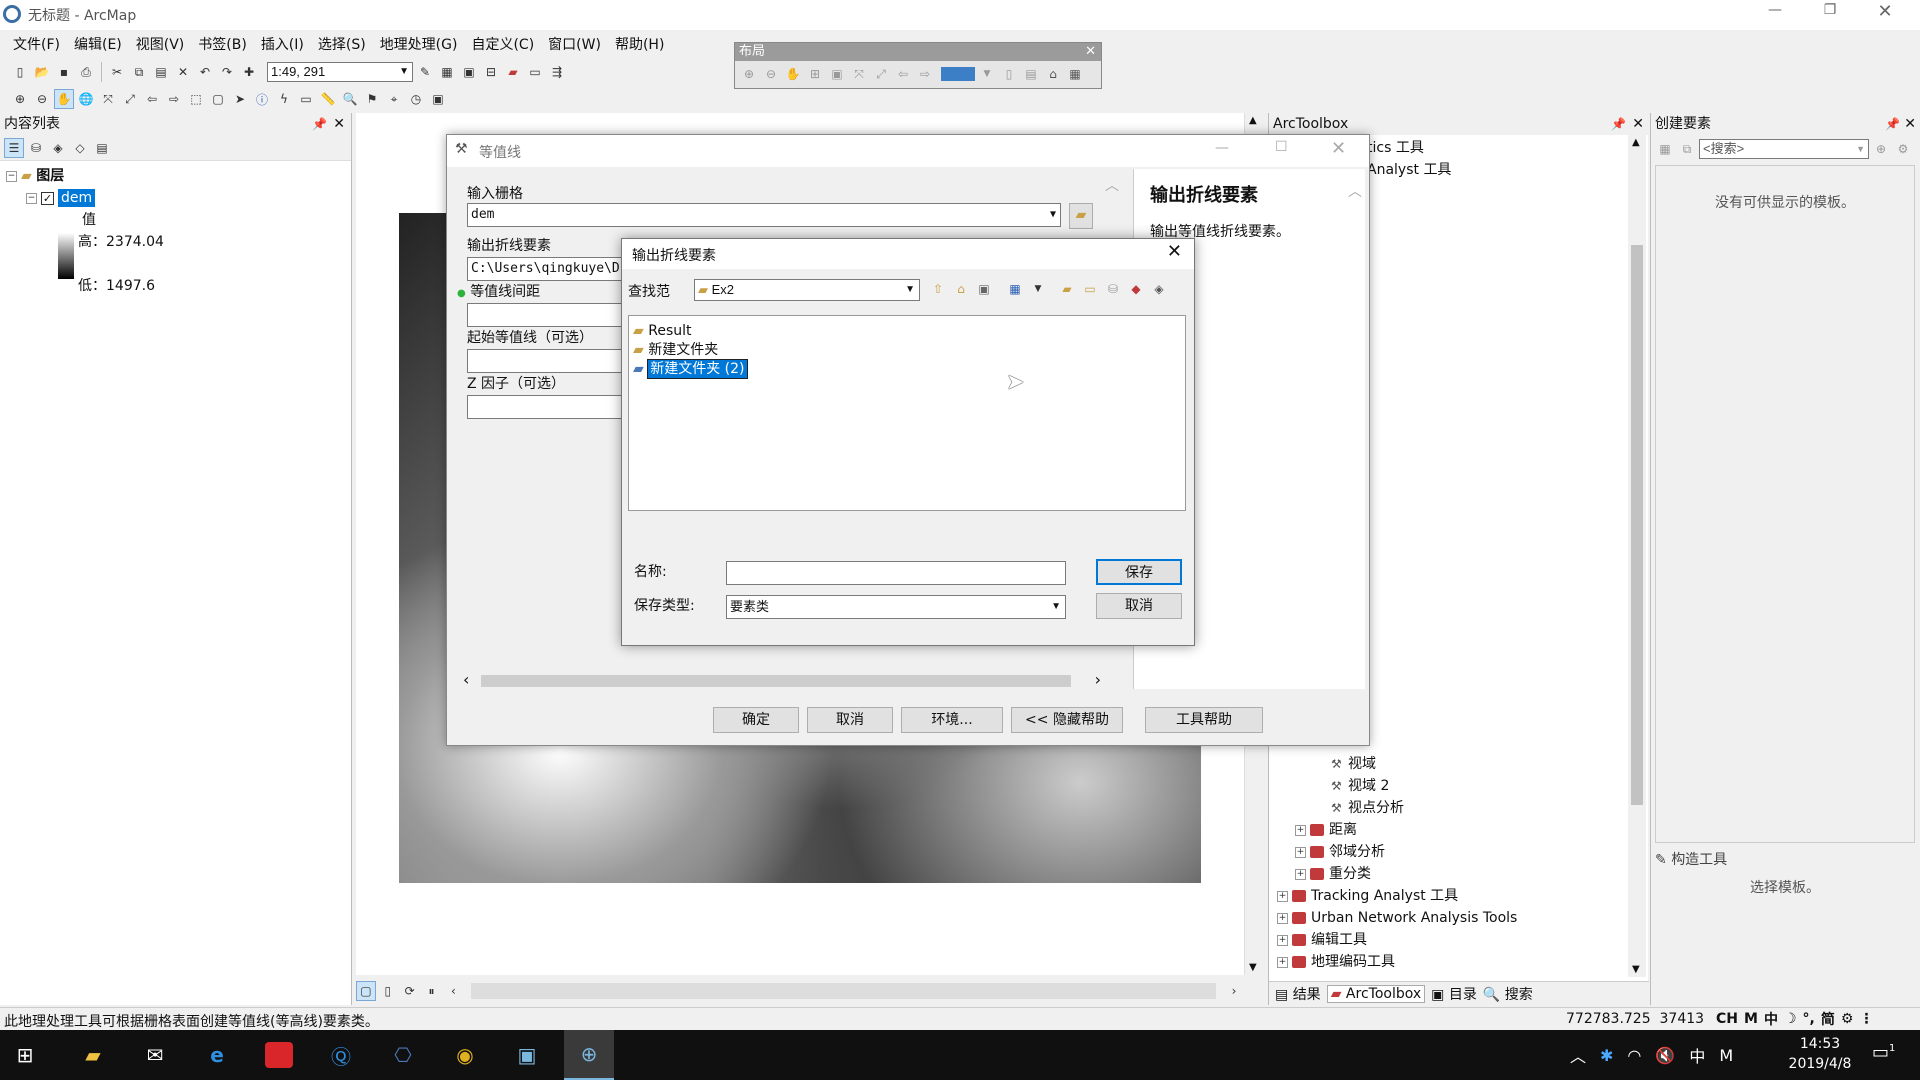  Describe the element at coordinates (1697, 1055) in the screenshot. I see `ime-indicator: 中` at that location.